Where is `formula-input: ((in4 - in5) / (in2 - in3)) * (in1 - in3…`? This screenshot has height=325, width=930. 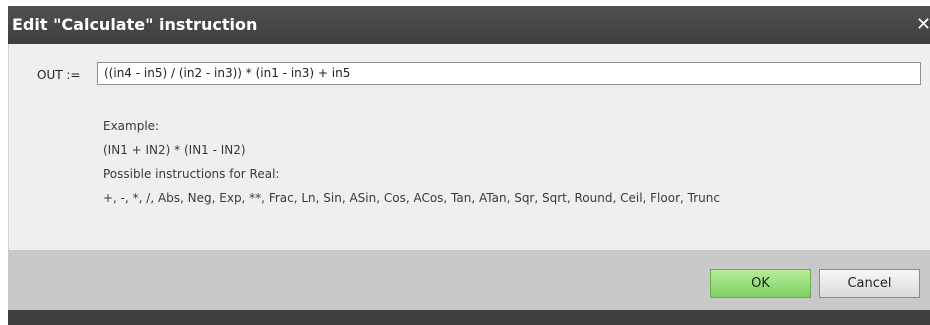 formula-input: ((in4 - in5) / (in2 - in3)) * (in1 - in3… is located at coordinates (509, 73).